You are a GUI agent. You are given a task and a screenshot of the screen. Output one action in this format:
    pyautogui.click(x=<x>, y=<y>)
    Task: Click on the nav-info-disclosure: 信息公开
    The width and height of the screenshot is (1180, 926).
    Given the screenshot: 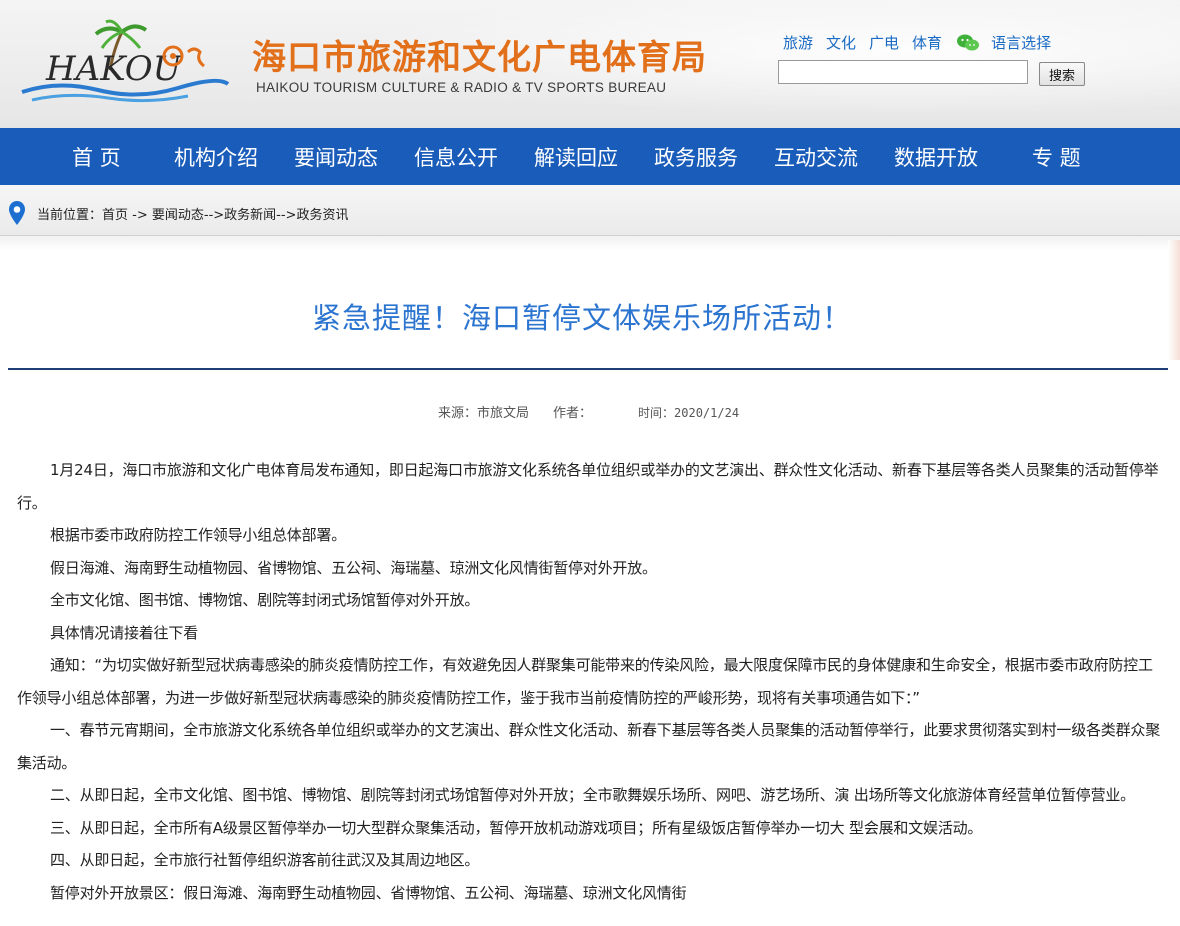 What is the action you would take?
    pyautogui.click(x=456, y=157)
    